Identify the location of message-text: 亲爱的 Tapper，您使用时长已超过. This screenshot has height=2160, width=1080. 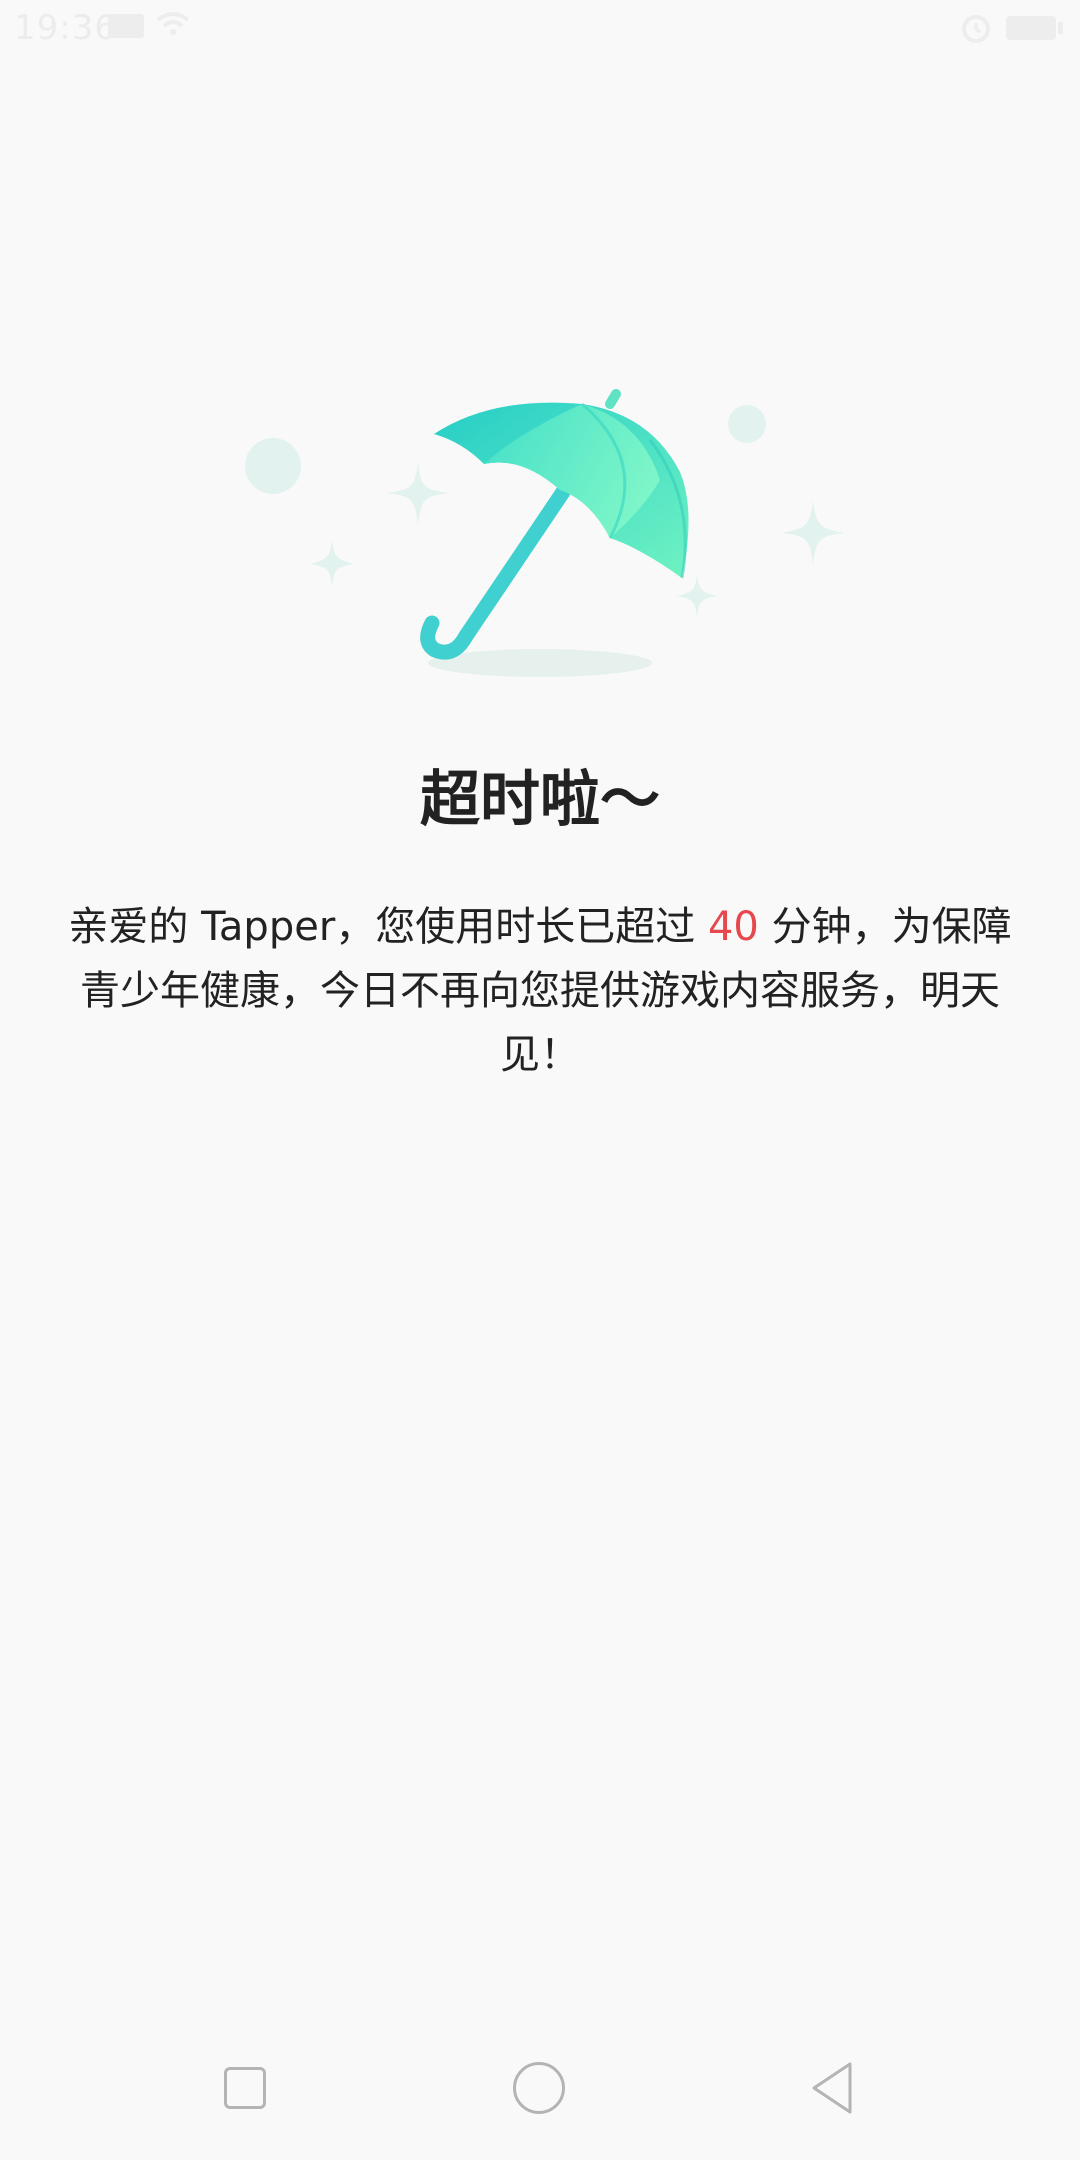
(388, 927).